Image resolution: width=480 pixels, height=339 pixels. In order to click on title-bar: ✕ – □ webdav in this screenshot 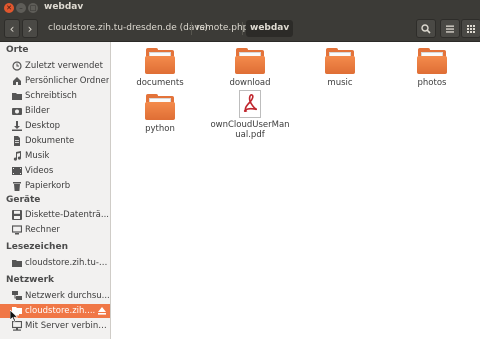, I will do `click(240, 8)`.